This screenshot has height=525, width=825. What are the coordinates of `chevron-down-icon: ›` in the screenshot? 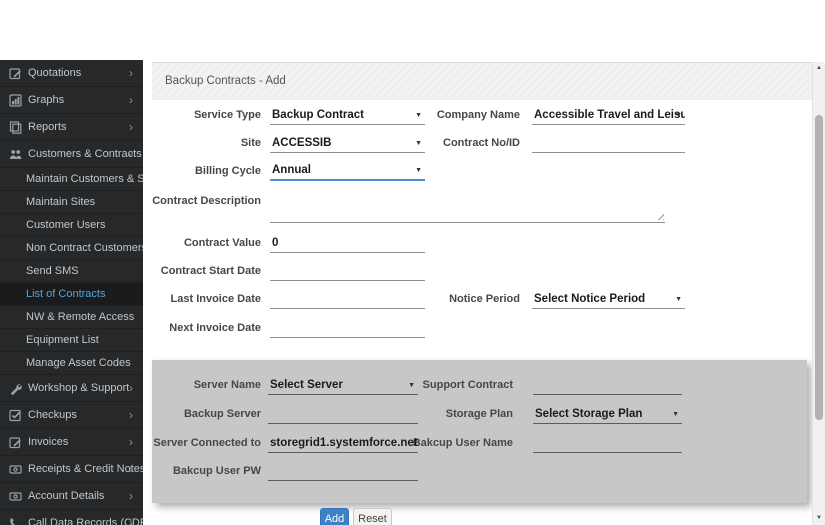 It's located at (131, 154).